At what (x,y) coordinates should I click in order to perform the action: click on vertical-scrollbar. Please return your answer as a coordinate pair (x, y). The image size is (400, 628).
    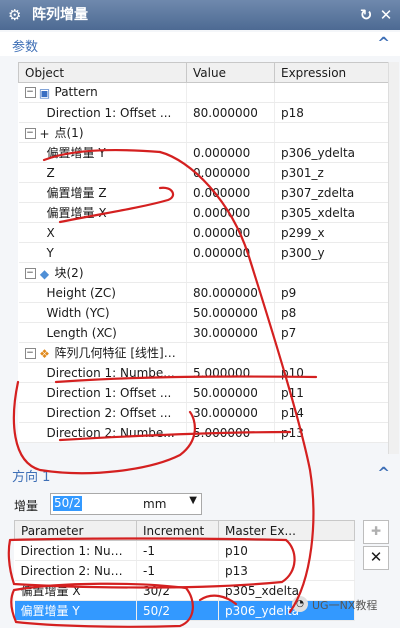
    Looking at the image, I should click on (393, 258).